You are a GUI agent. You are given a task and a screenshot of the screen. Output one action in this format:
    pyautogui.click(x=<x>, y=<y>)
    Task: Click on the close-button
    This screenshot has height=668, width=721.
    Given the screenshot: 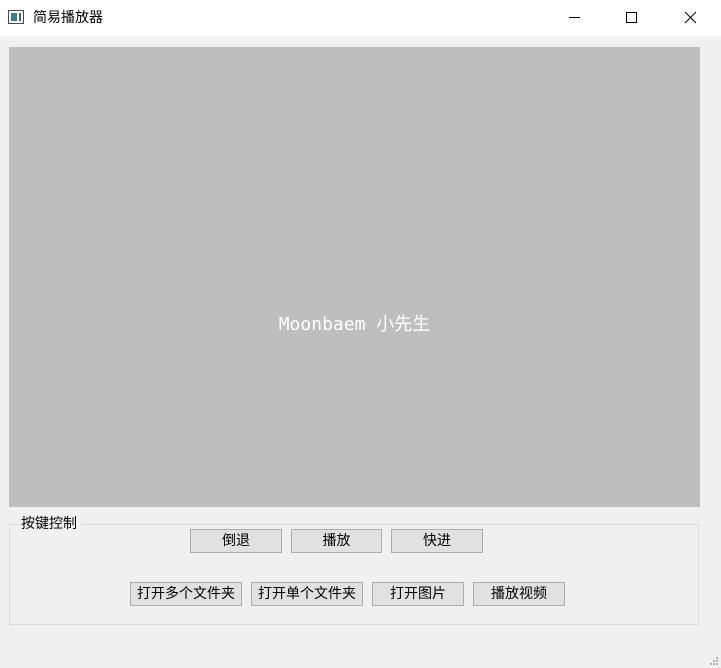 What is the action you would take?
    pyautogui.click(x=691, y=18)
    